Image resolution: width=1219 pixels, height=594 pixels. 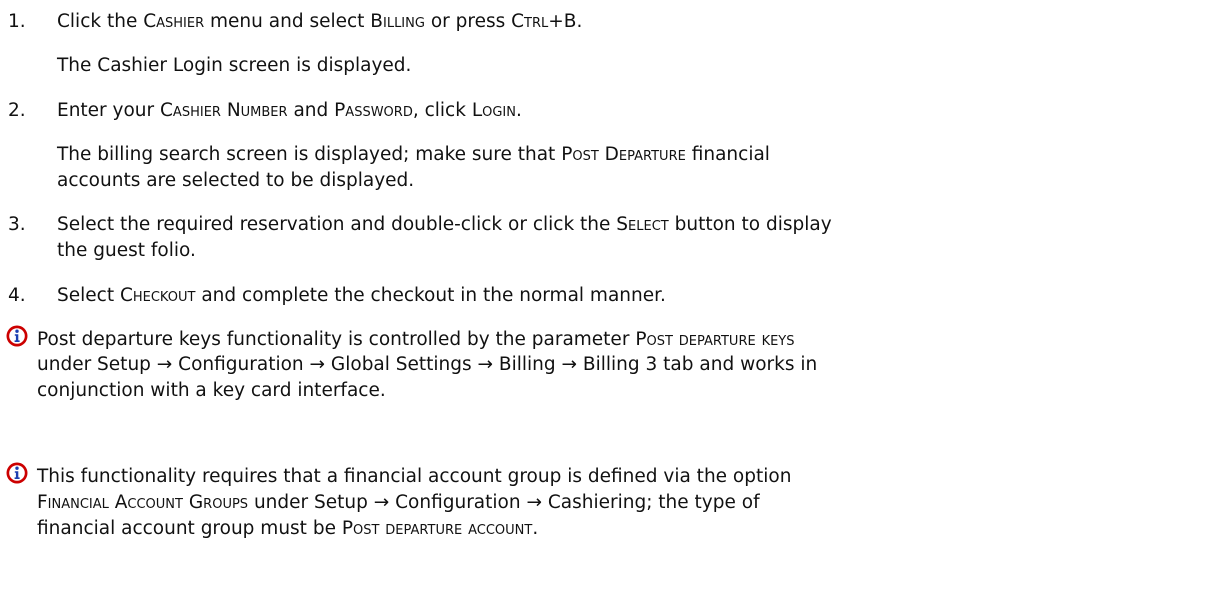 I want to click on step-number: 3., so click(x=17, y=224).